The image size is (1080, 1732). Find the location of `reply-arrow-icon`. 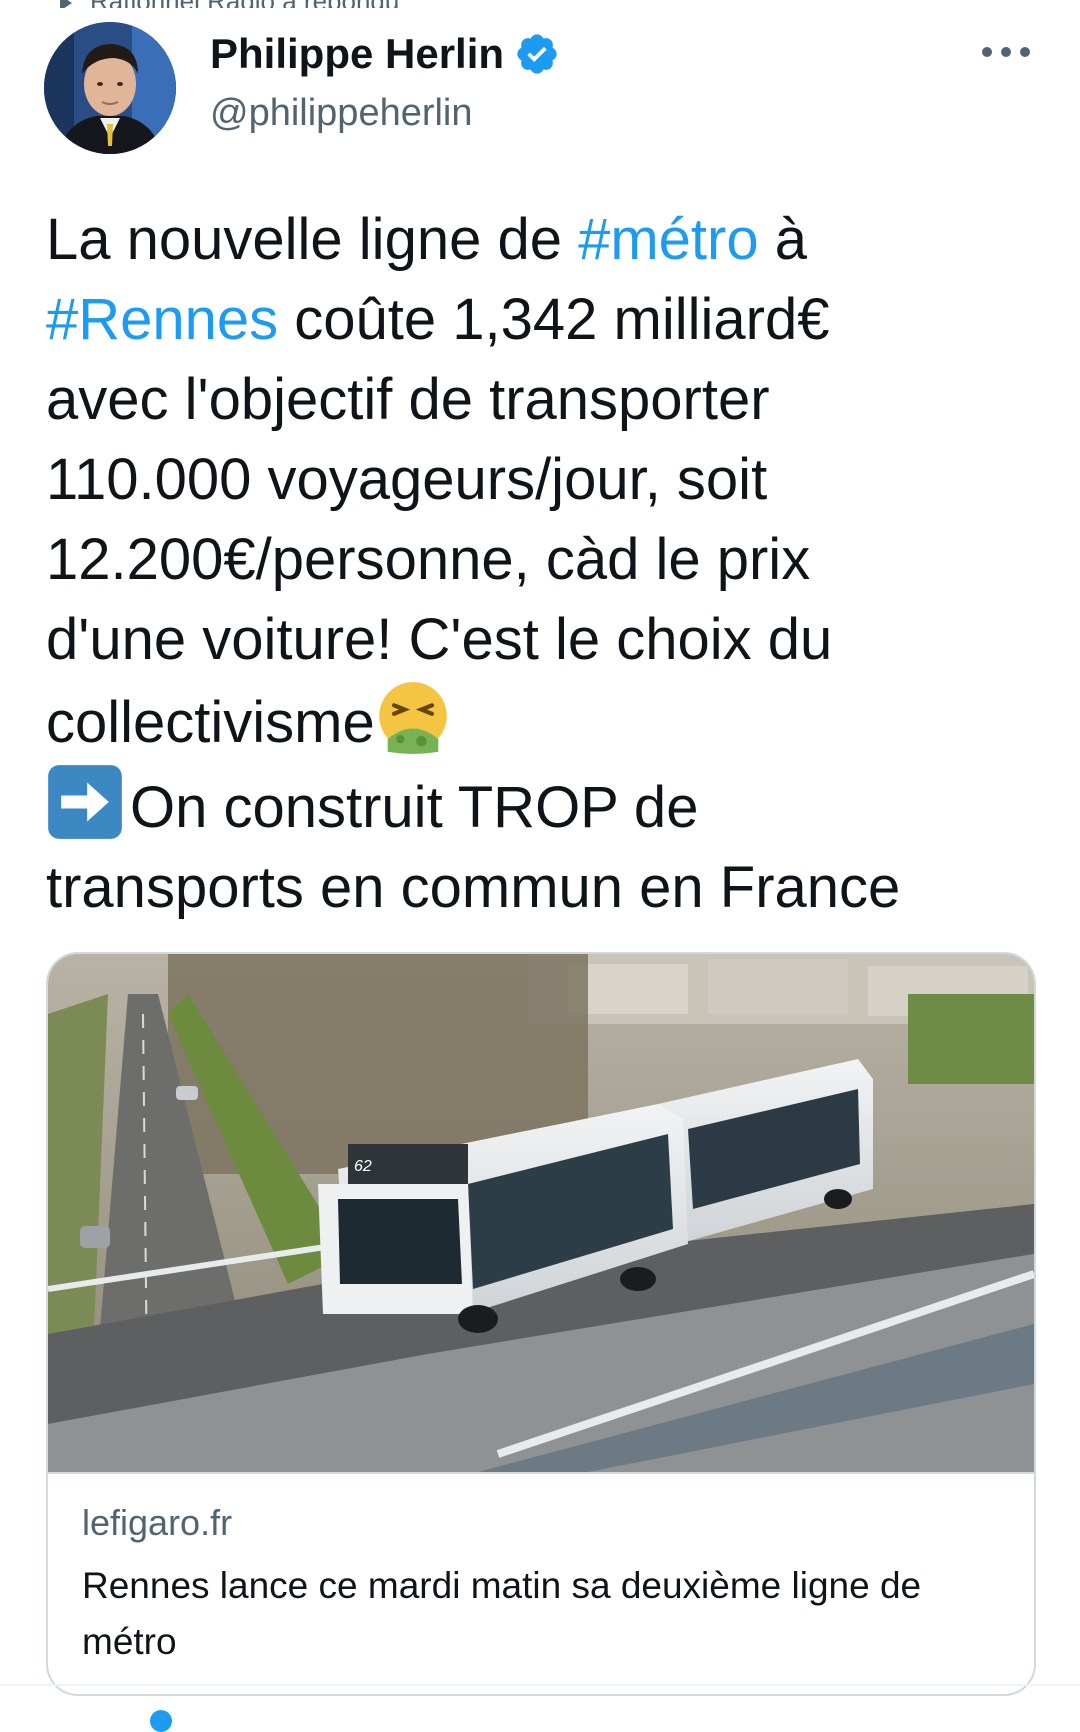

reply-arrow-icon is located at coordinates (66, 4).